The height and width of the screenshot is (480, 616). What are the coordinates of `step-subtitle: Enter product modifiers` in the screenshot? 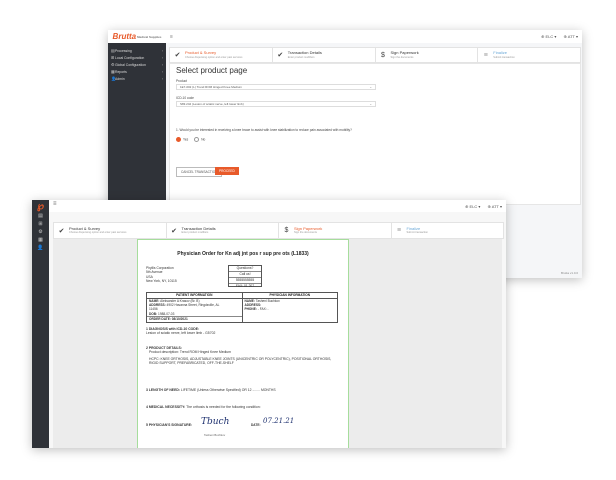 It's located at (301, 57).